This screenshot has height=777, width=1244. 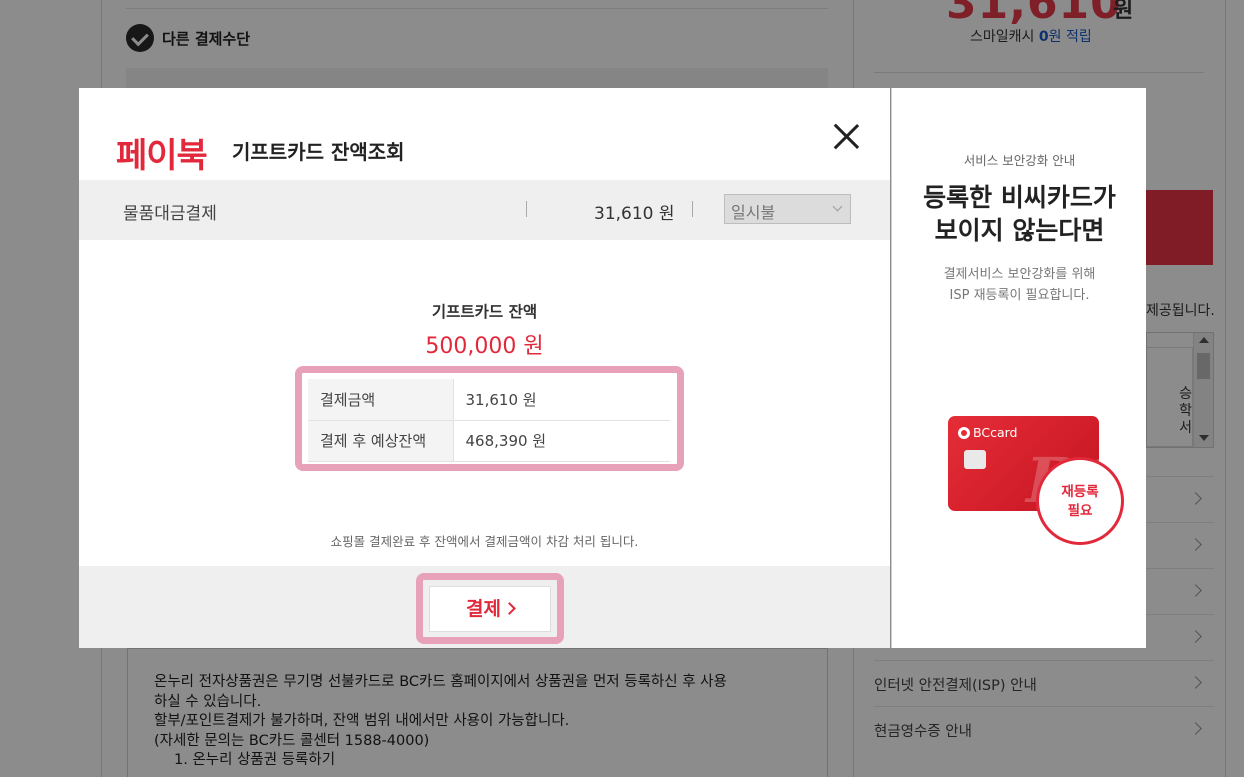 What do you see at coordinates (1019, 214) in the screenshot?
I see `banner-headline: 등록한 비씨카드가 보이지 않는다면` at bounding box center [1019, 214].